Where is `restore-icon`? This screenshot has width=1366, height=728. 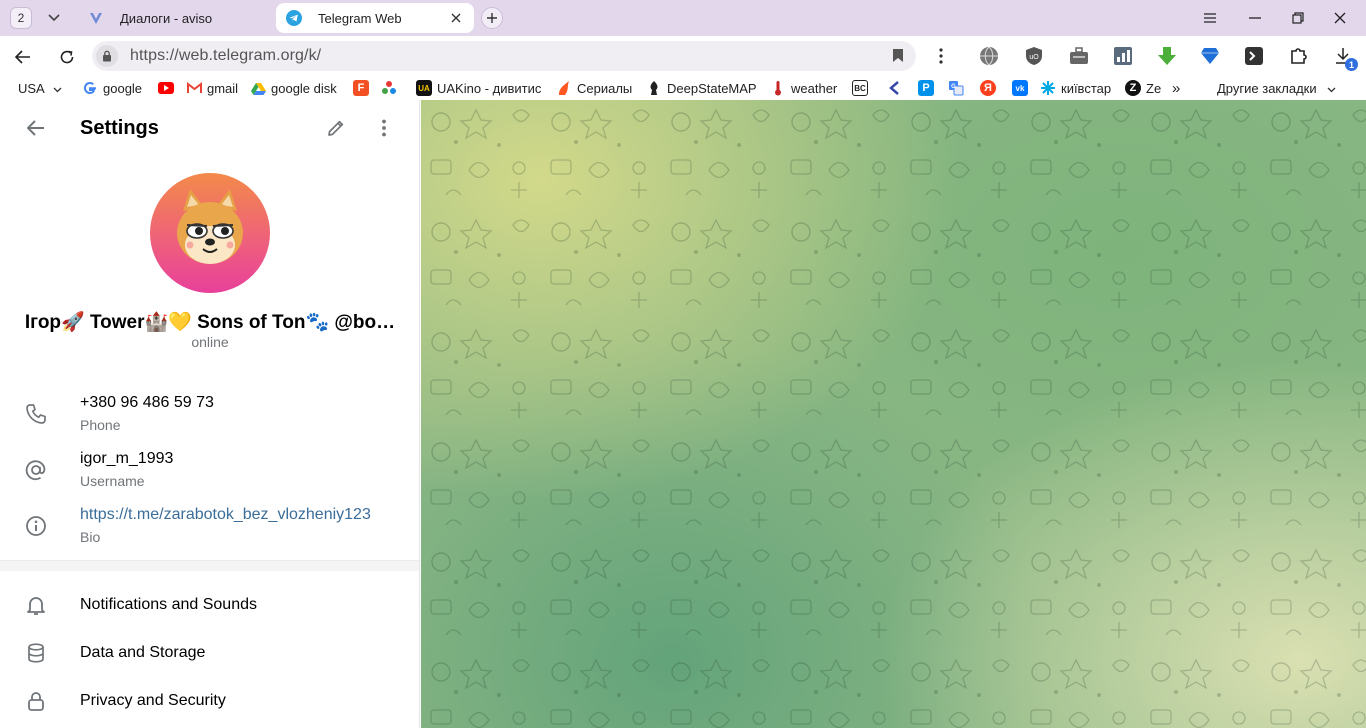
restore-icon is located at coordinates (1298, 18).